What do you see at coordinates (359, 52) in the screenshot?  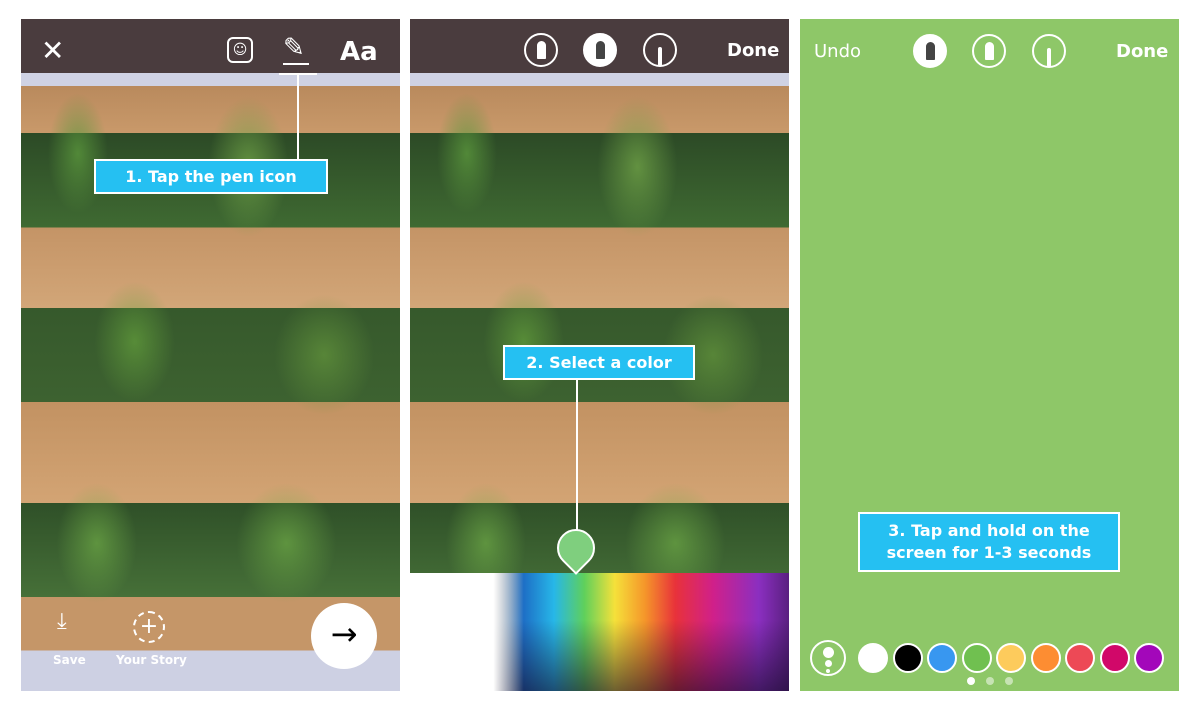 I see `text-tool-button: Aa` at bounding box center [359, 52].